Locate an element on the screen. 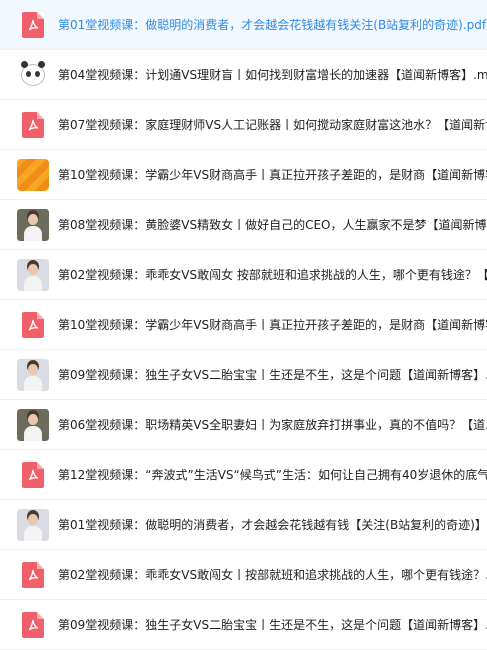 The height and width of the screenshot is (650, 487). folder-icon is located at coordinates (33, 174).